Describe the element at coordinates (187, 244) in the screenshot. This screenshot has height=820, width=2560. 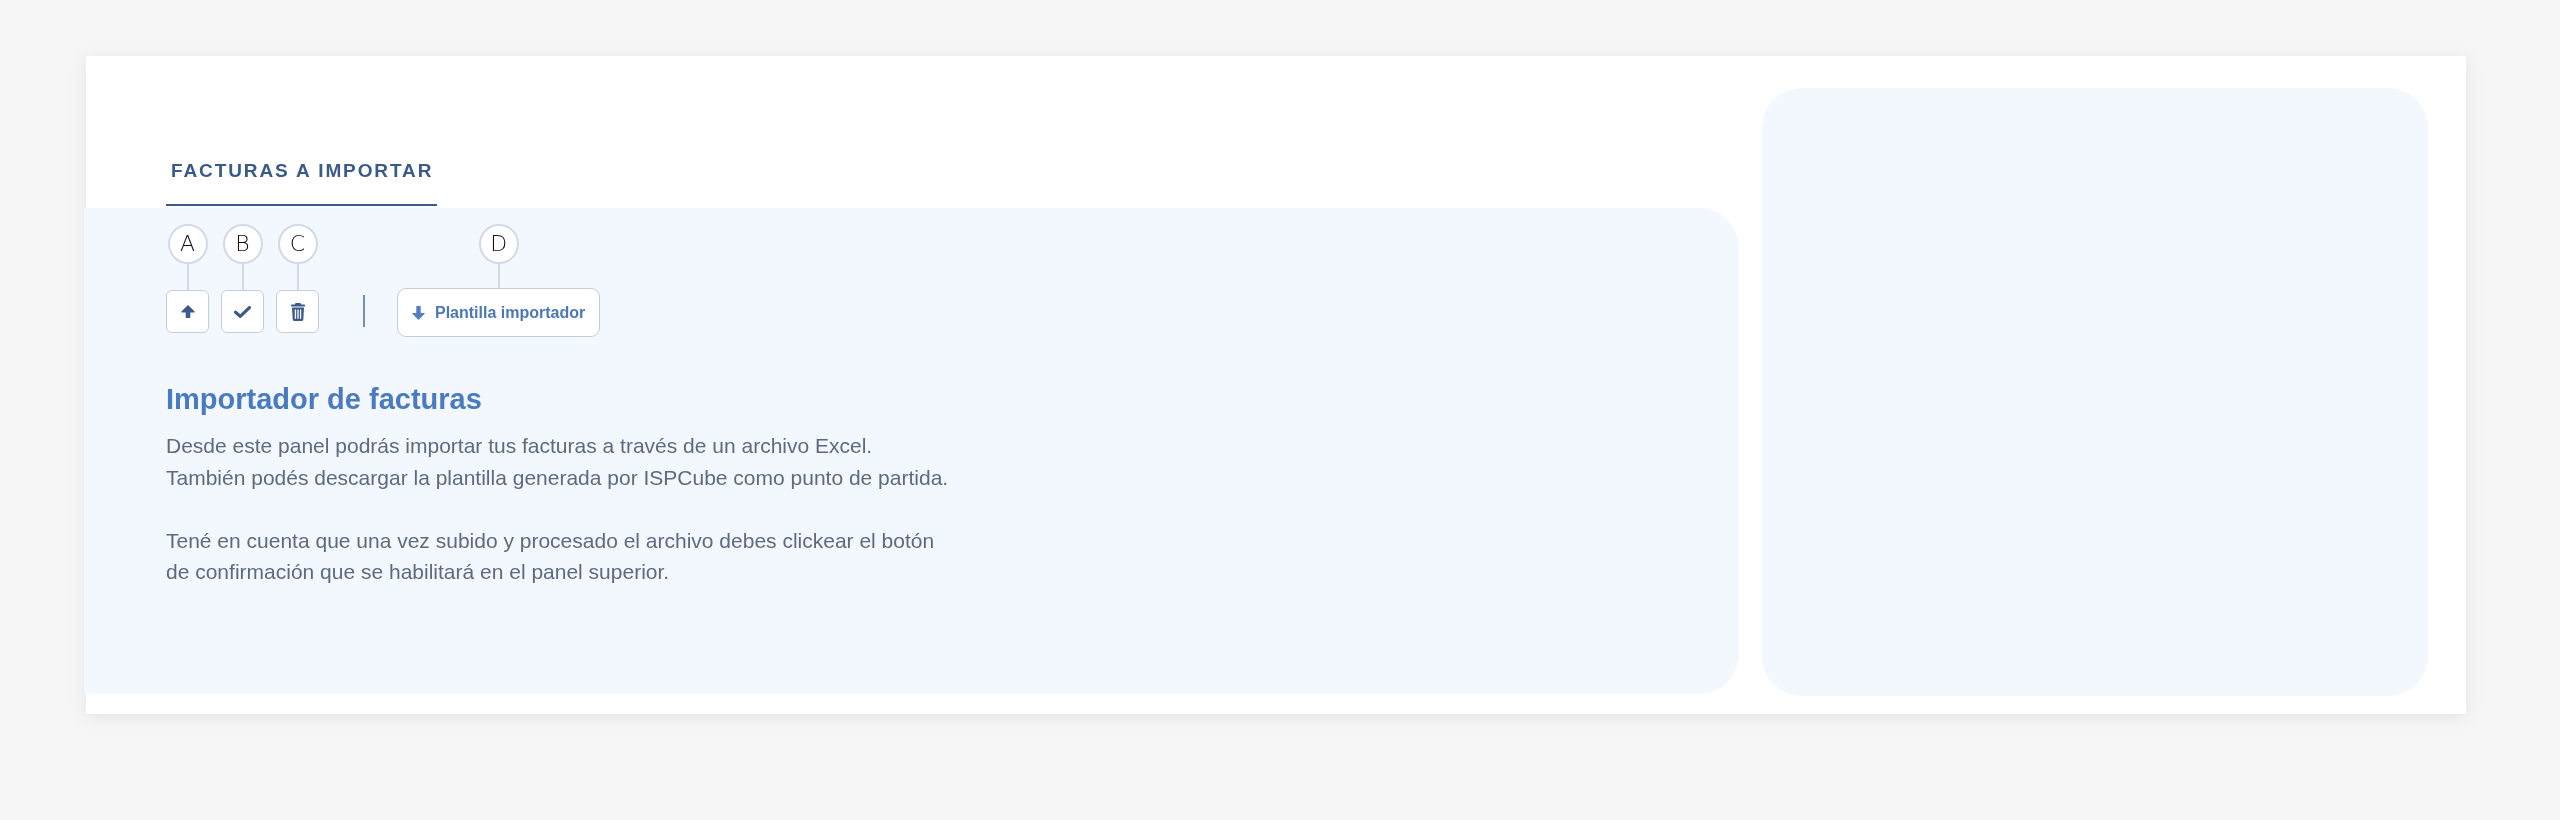
I see `callout-badge: A` at that location.